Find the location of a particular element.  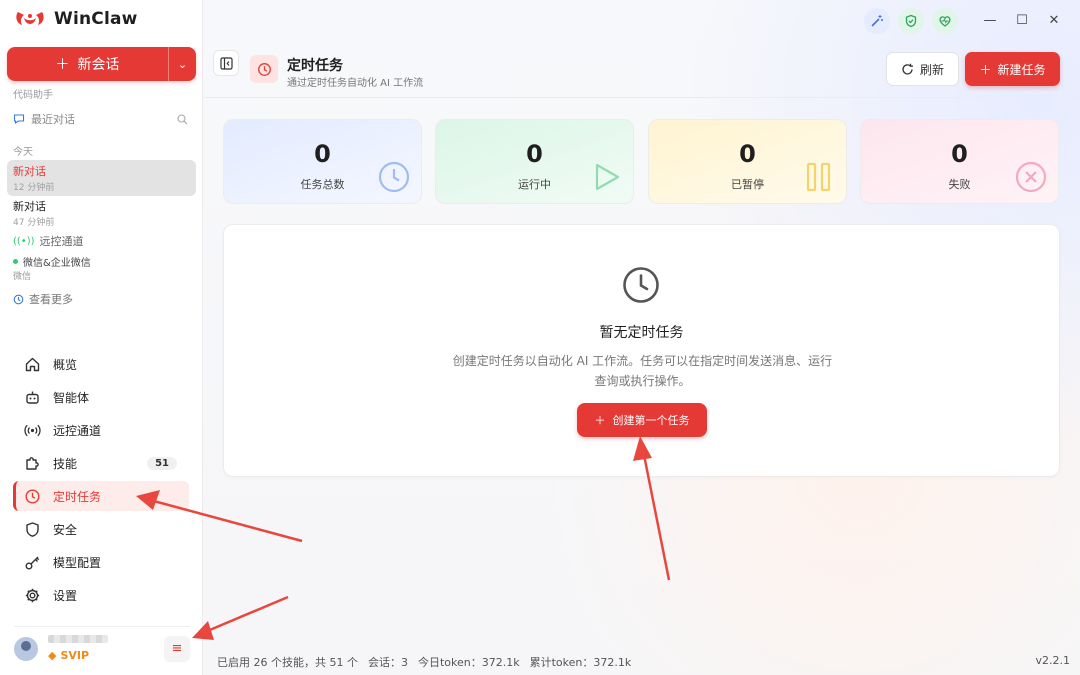

chevron-down-icon: ⌄ is located at coordinates (182, 64).